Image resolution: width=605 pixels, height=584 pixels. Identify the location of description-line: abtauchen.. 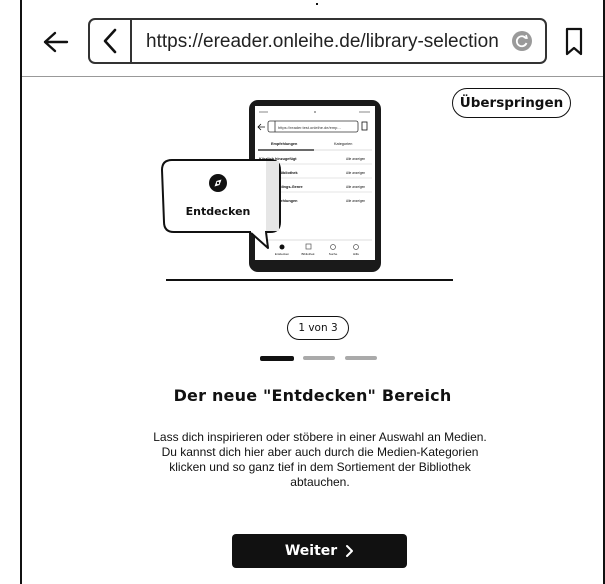
(320, 482).